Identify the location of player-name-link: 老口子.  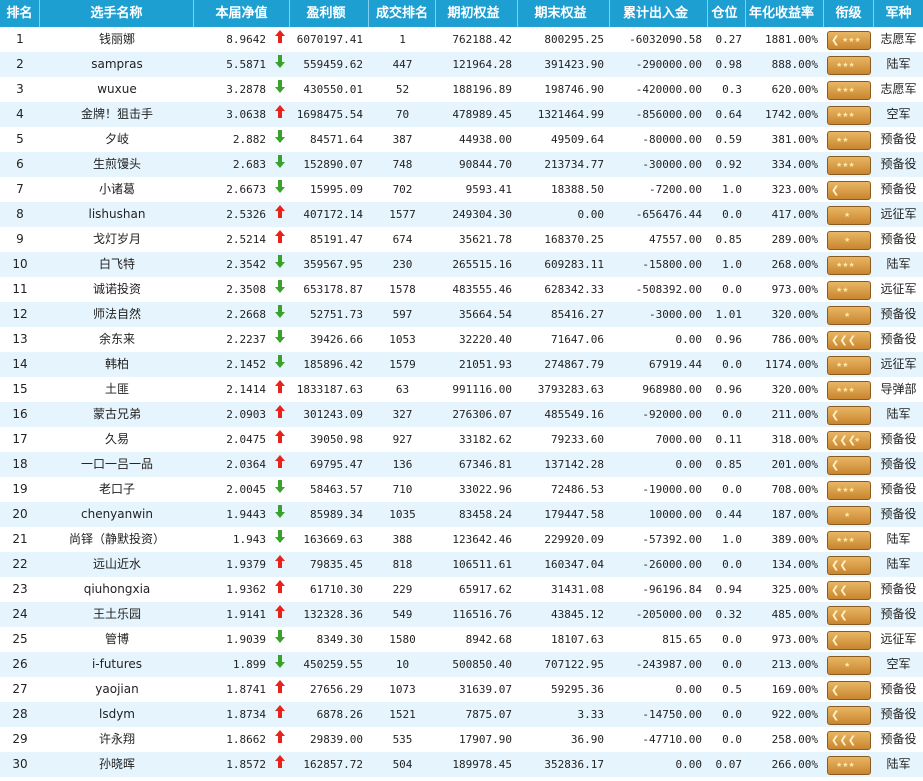
(117, 489).